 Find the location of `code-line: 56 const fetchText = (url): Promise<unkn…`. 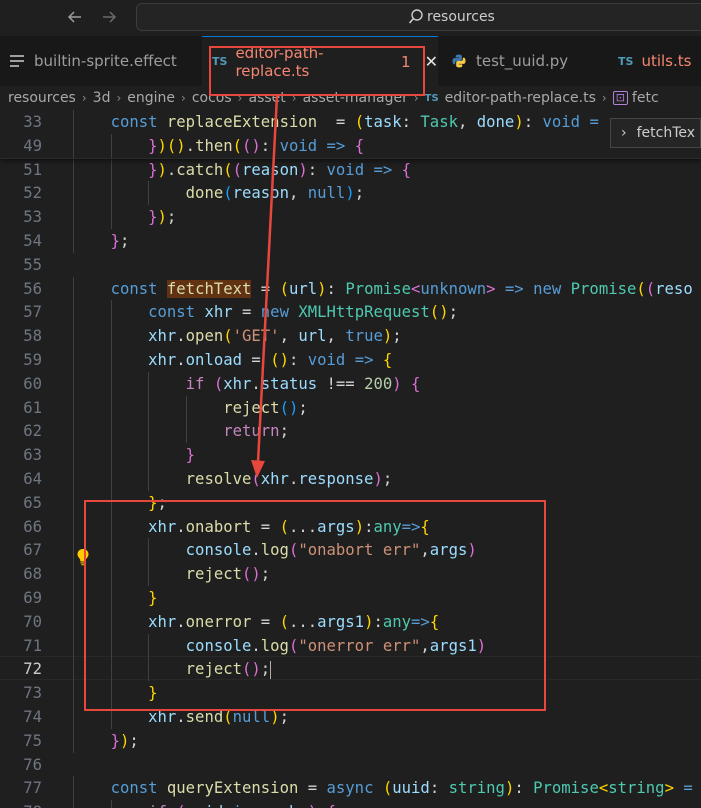

code-line: 56 const fetchText = (url): Promise<unkn… is located at coordinates (350, 288).